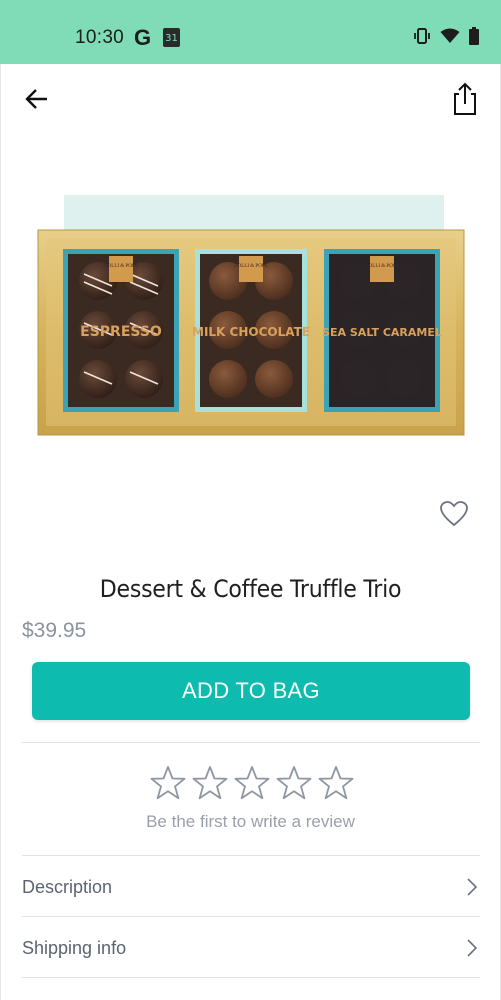  I want to click on shipping-info-label: Shipping info, so click(74, 947).